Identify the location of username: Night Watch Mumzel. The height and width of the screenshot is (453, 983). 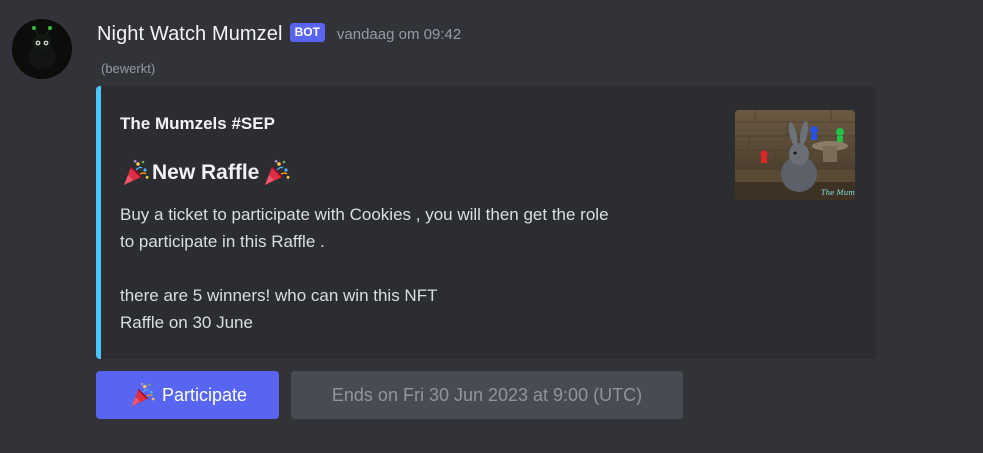
(190, 34).